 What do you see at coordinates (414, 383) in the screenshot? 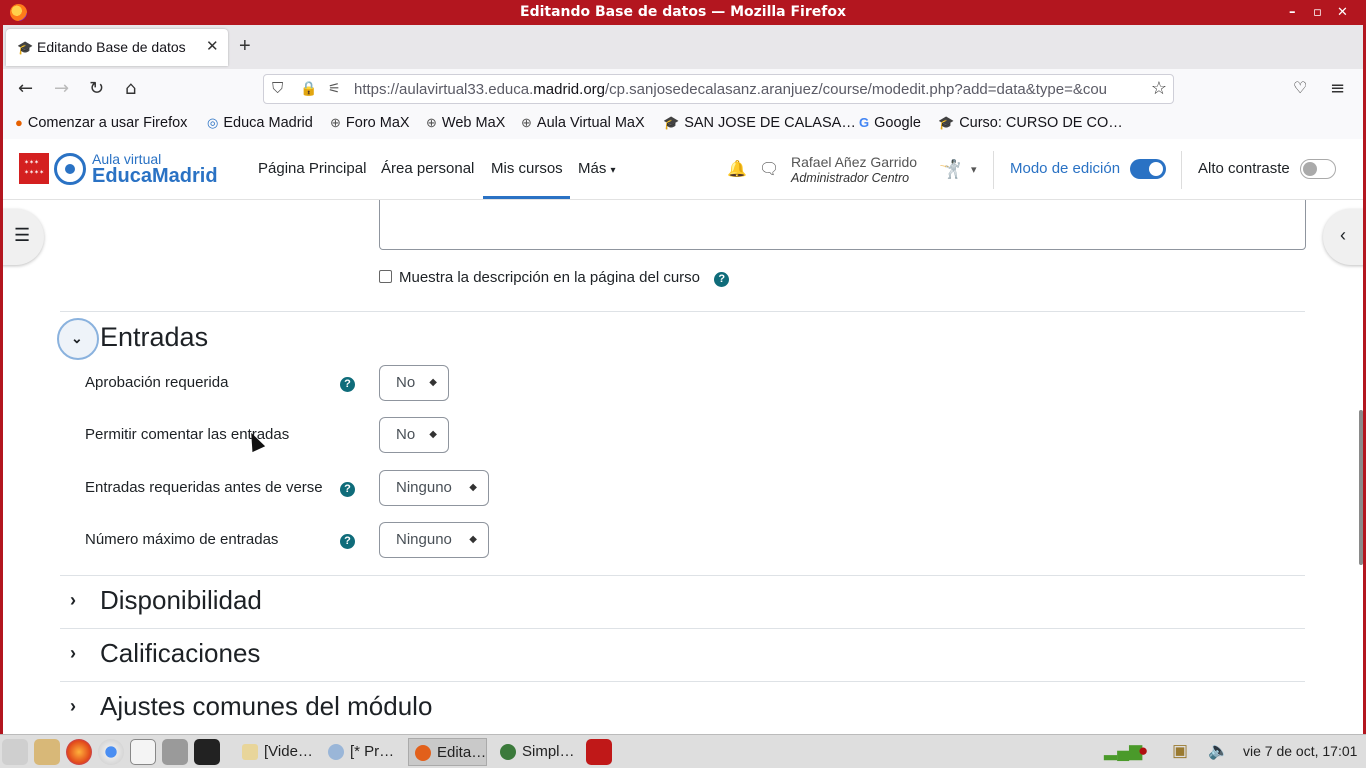
I see `aprobacion-select: No ◆` at bounding box center [414, 383].